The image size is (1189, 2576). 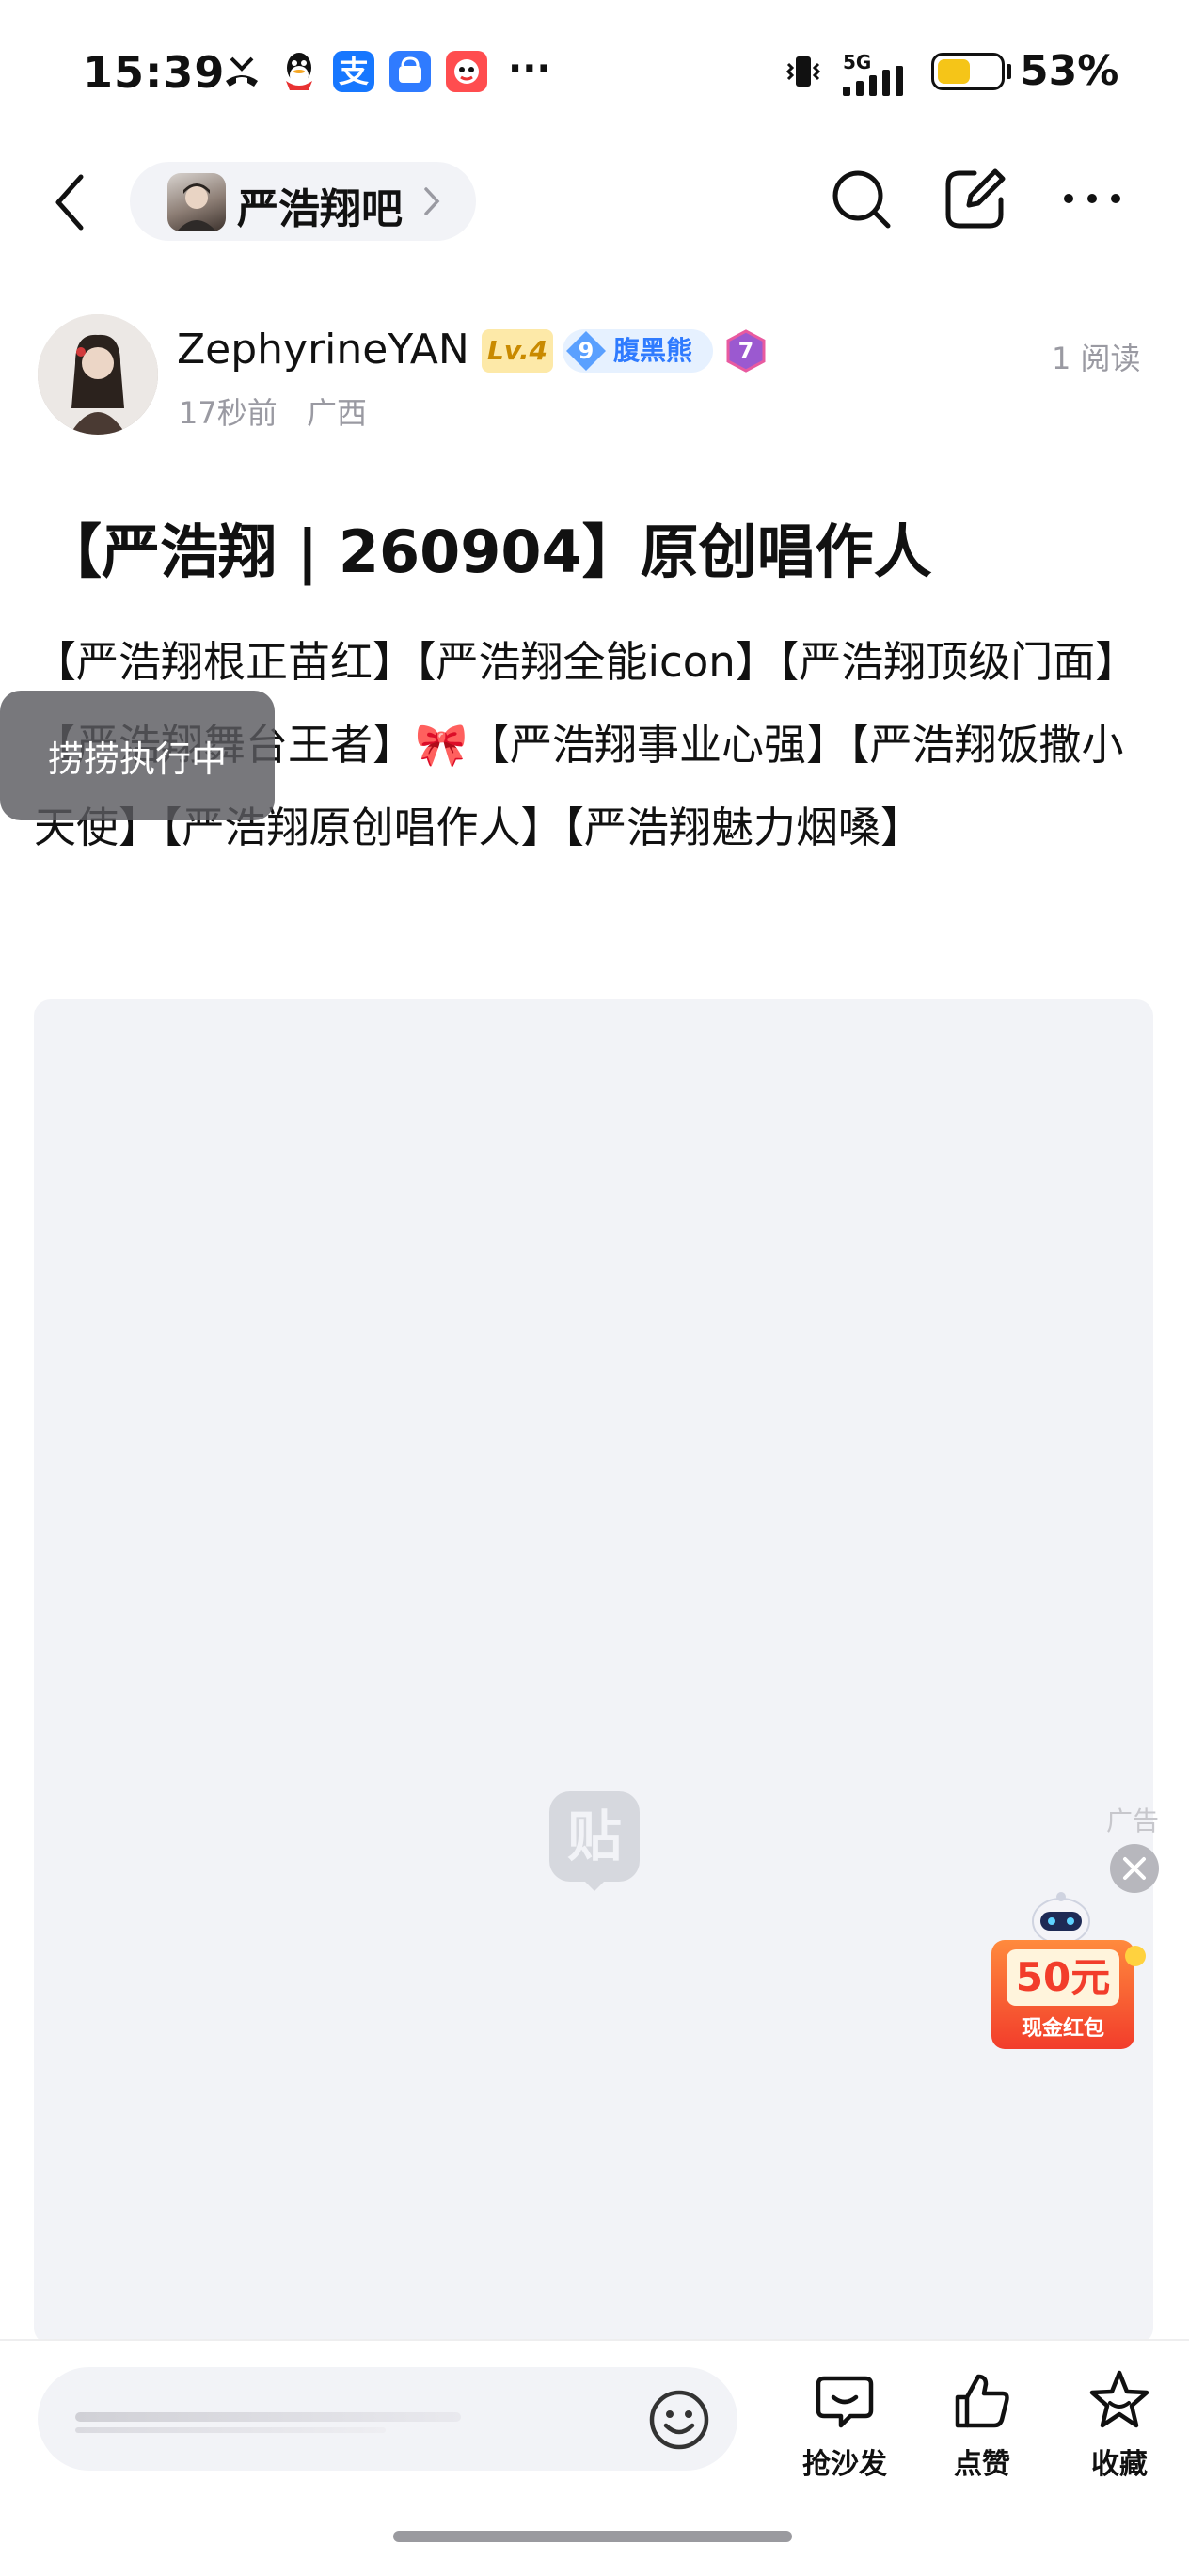 What do you see at coordinates (242, 71) in the screenshot?
I see `missed-call-icon` at bounding box center [242, 71].